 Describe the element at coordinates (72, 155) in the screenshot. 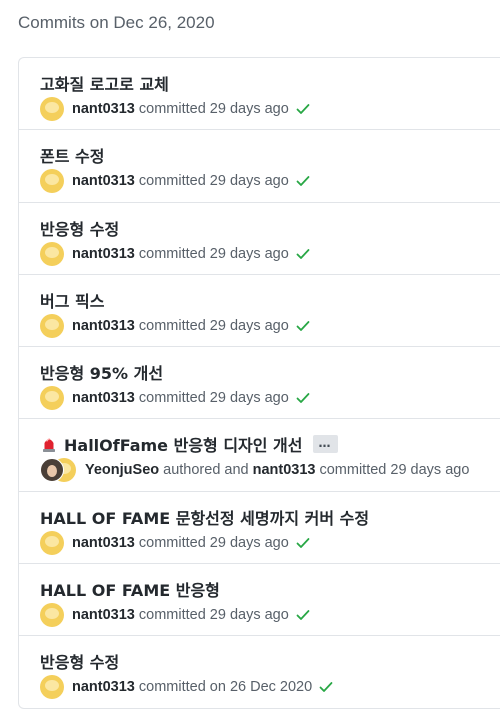

I see `commit-message-link: 폰트 수정` at that location.